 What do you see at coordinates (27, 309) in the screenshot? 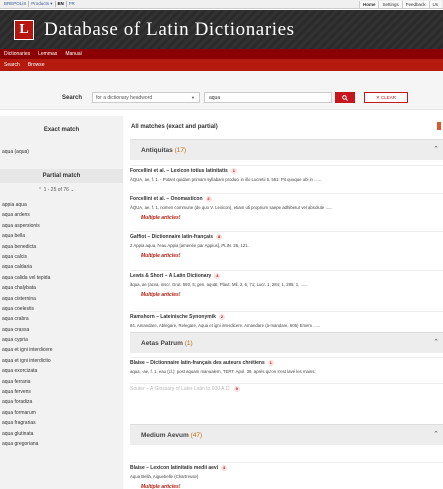
I see `partial-match-item: aqua coelestis` at bounding box center [27, 309].